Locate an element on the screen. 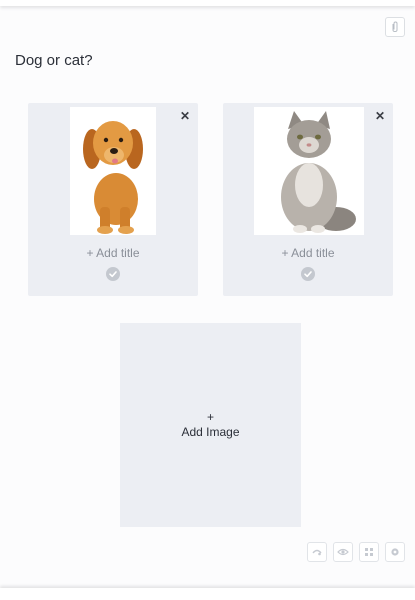  paperclip-icon is located at coordinates (395, 27).